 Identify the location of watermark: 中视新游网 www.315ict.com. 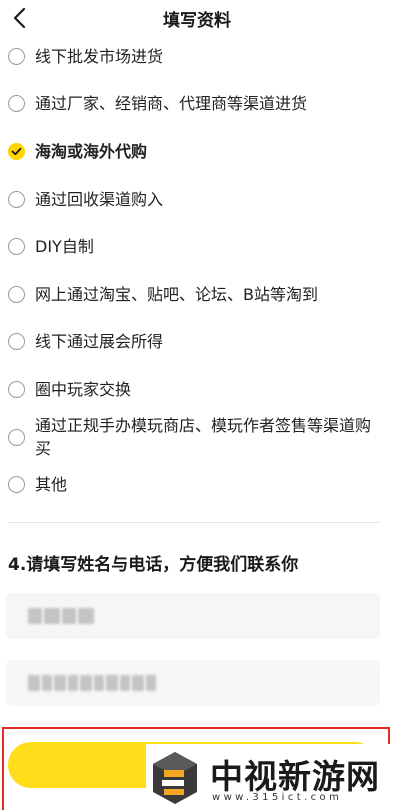
(270, 777).